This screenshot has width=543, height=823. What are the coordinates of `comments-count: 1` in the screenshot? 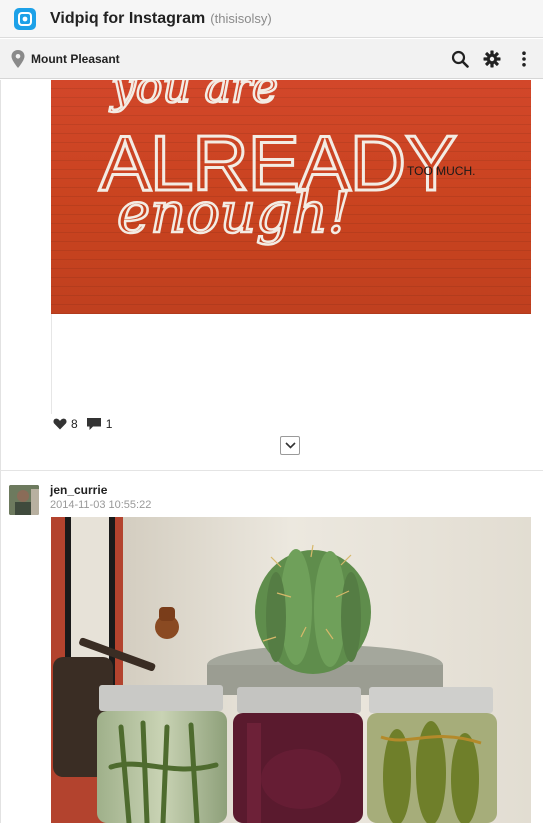 It's located at (109, 424).